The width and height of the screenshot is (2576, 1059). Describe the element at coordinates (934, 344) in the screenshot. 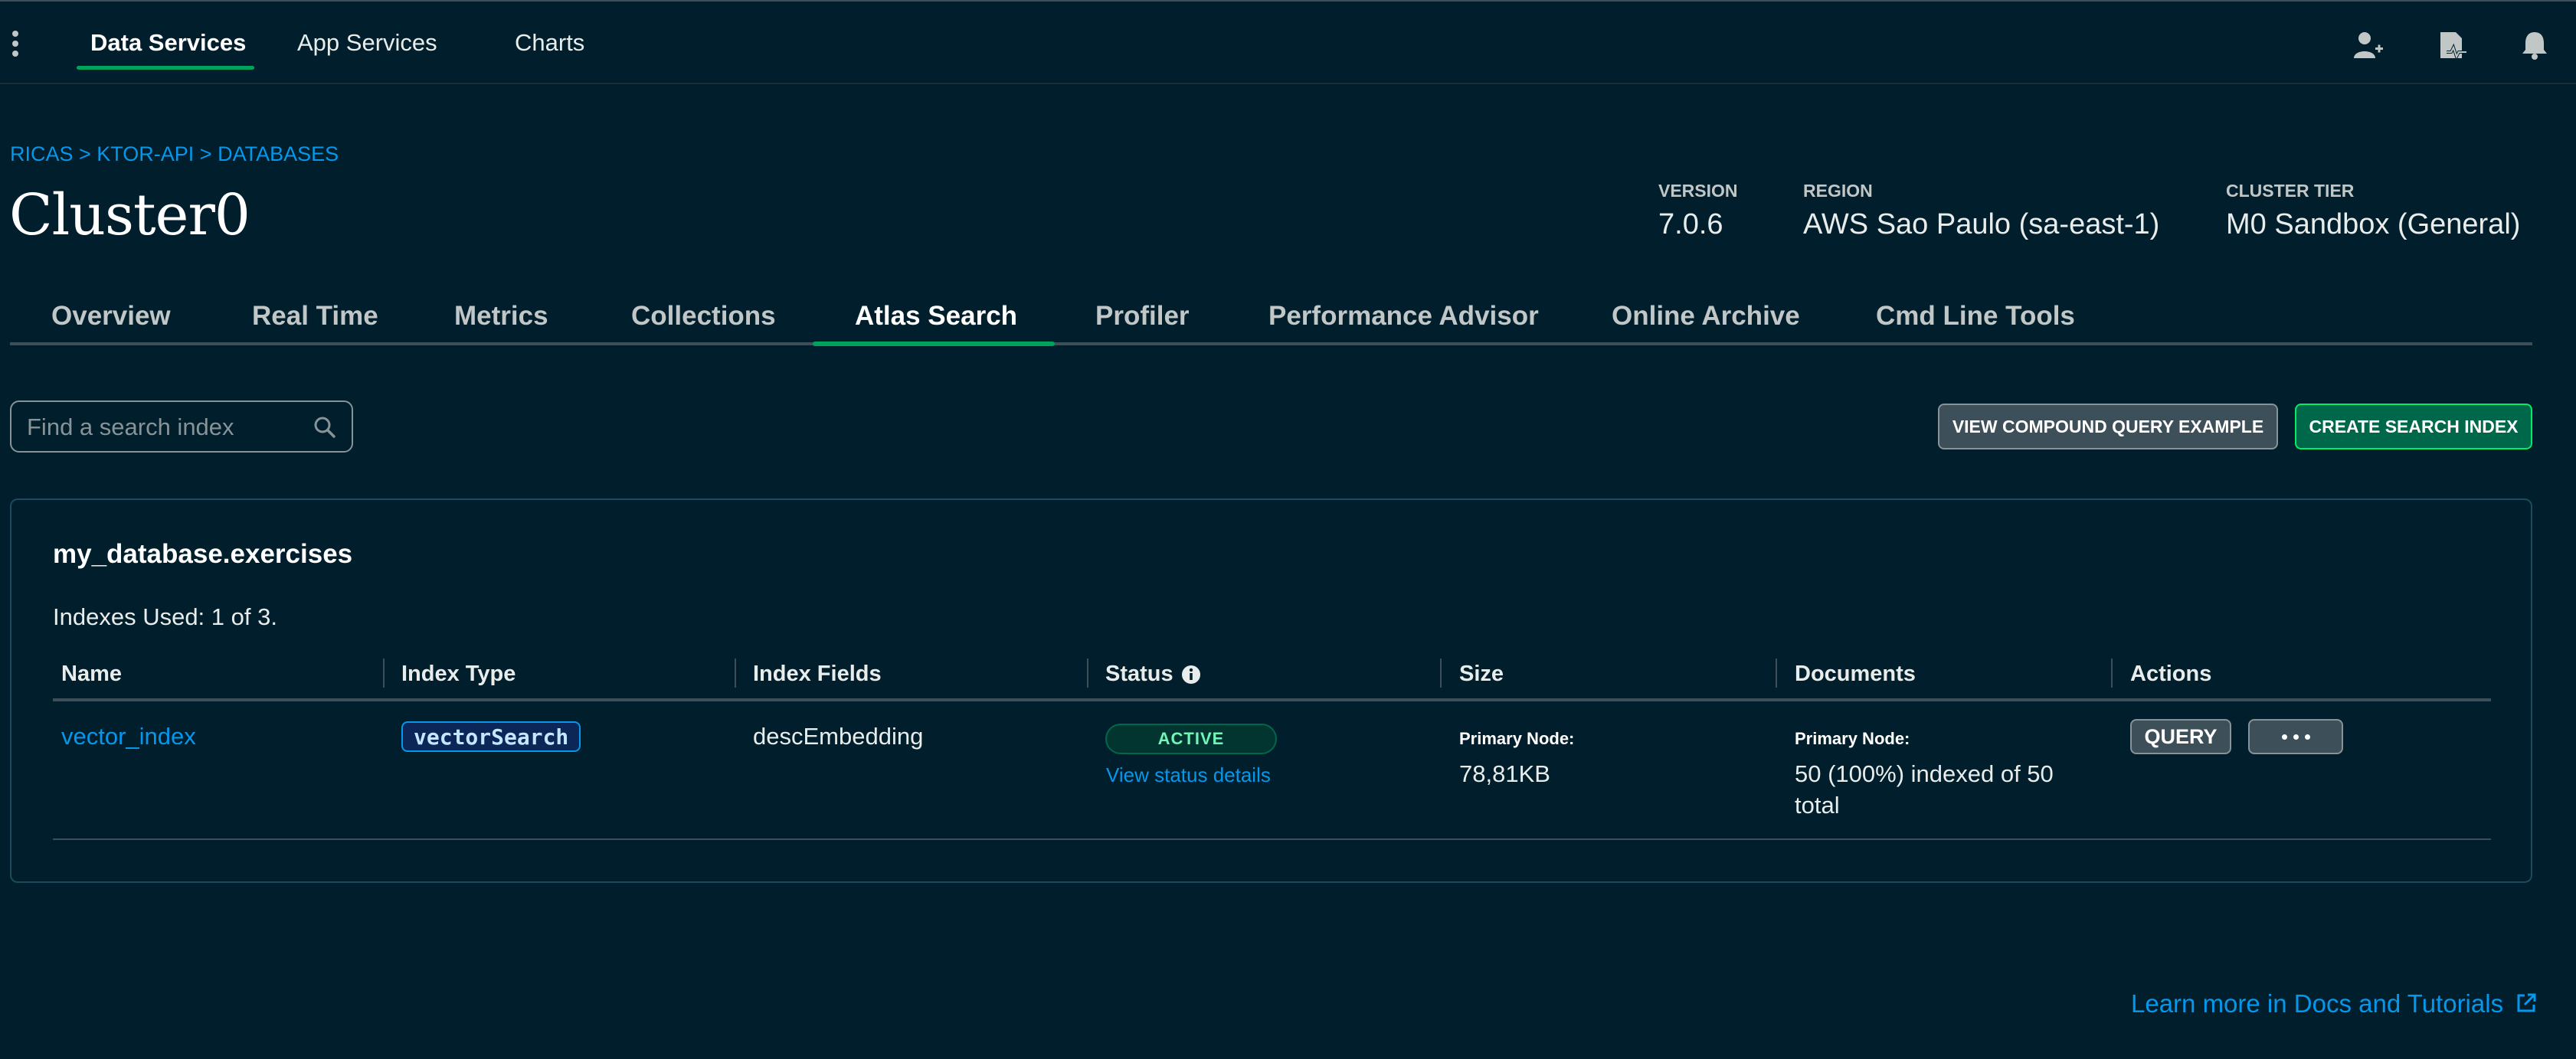

I see `tab-active-indicator` at that location.